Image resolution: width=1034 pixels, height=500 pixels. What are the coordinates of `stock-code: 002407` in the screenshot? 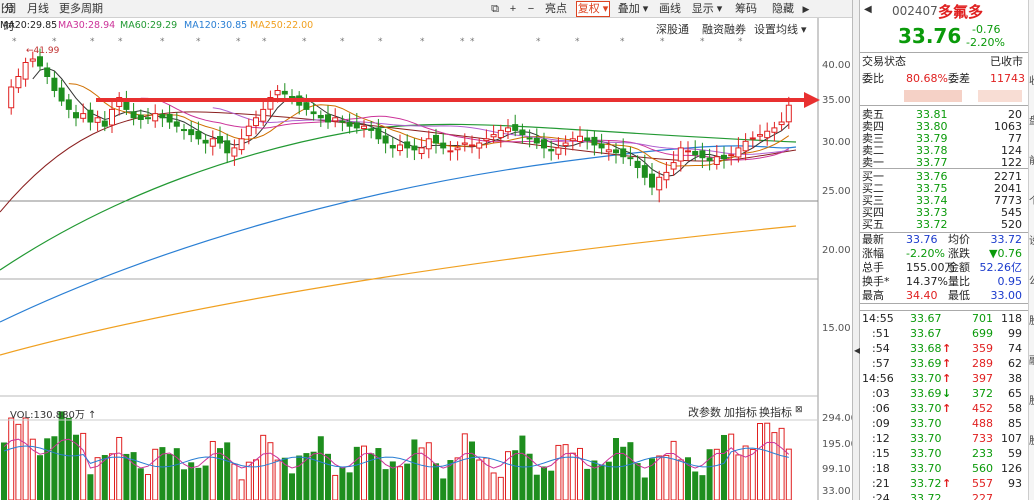 It's located at (915, 11).